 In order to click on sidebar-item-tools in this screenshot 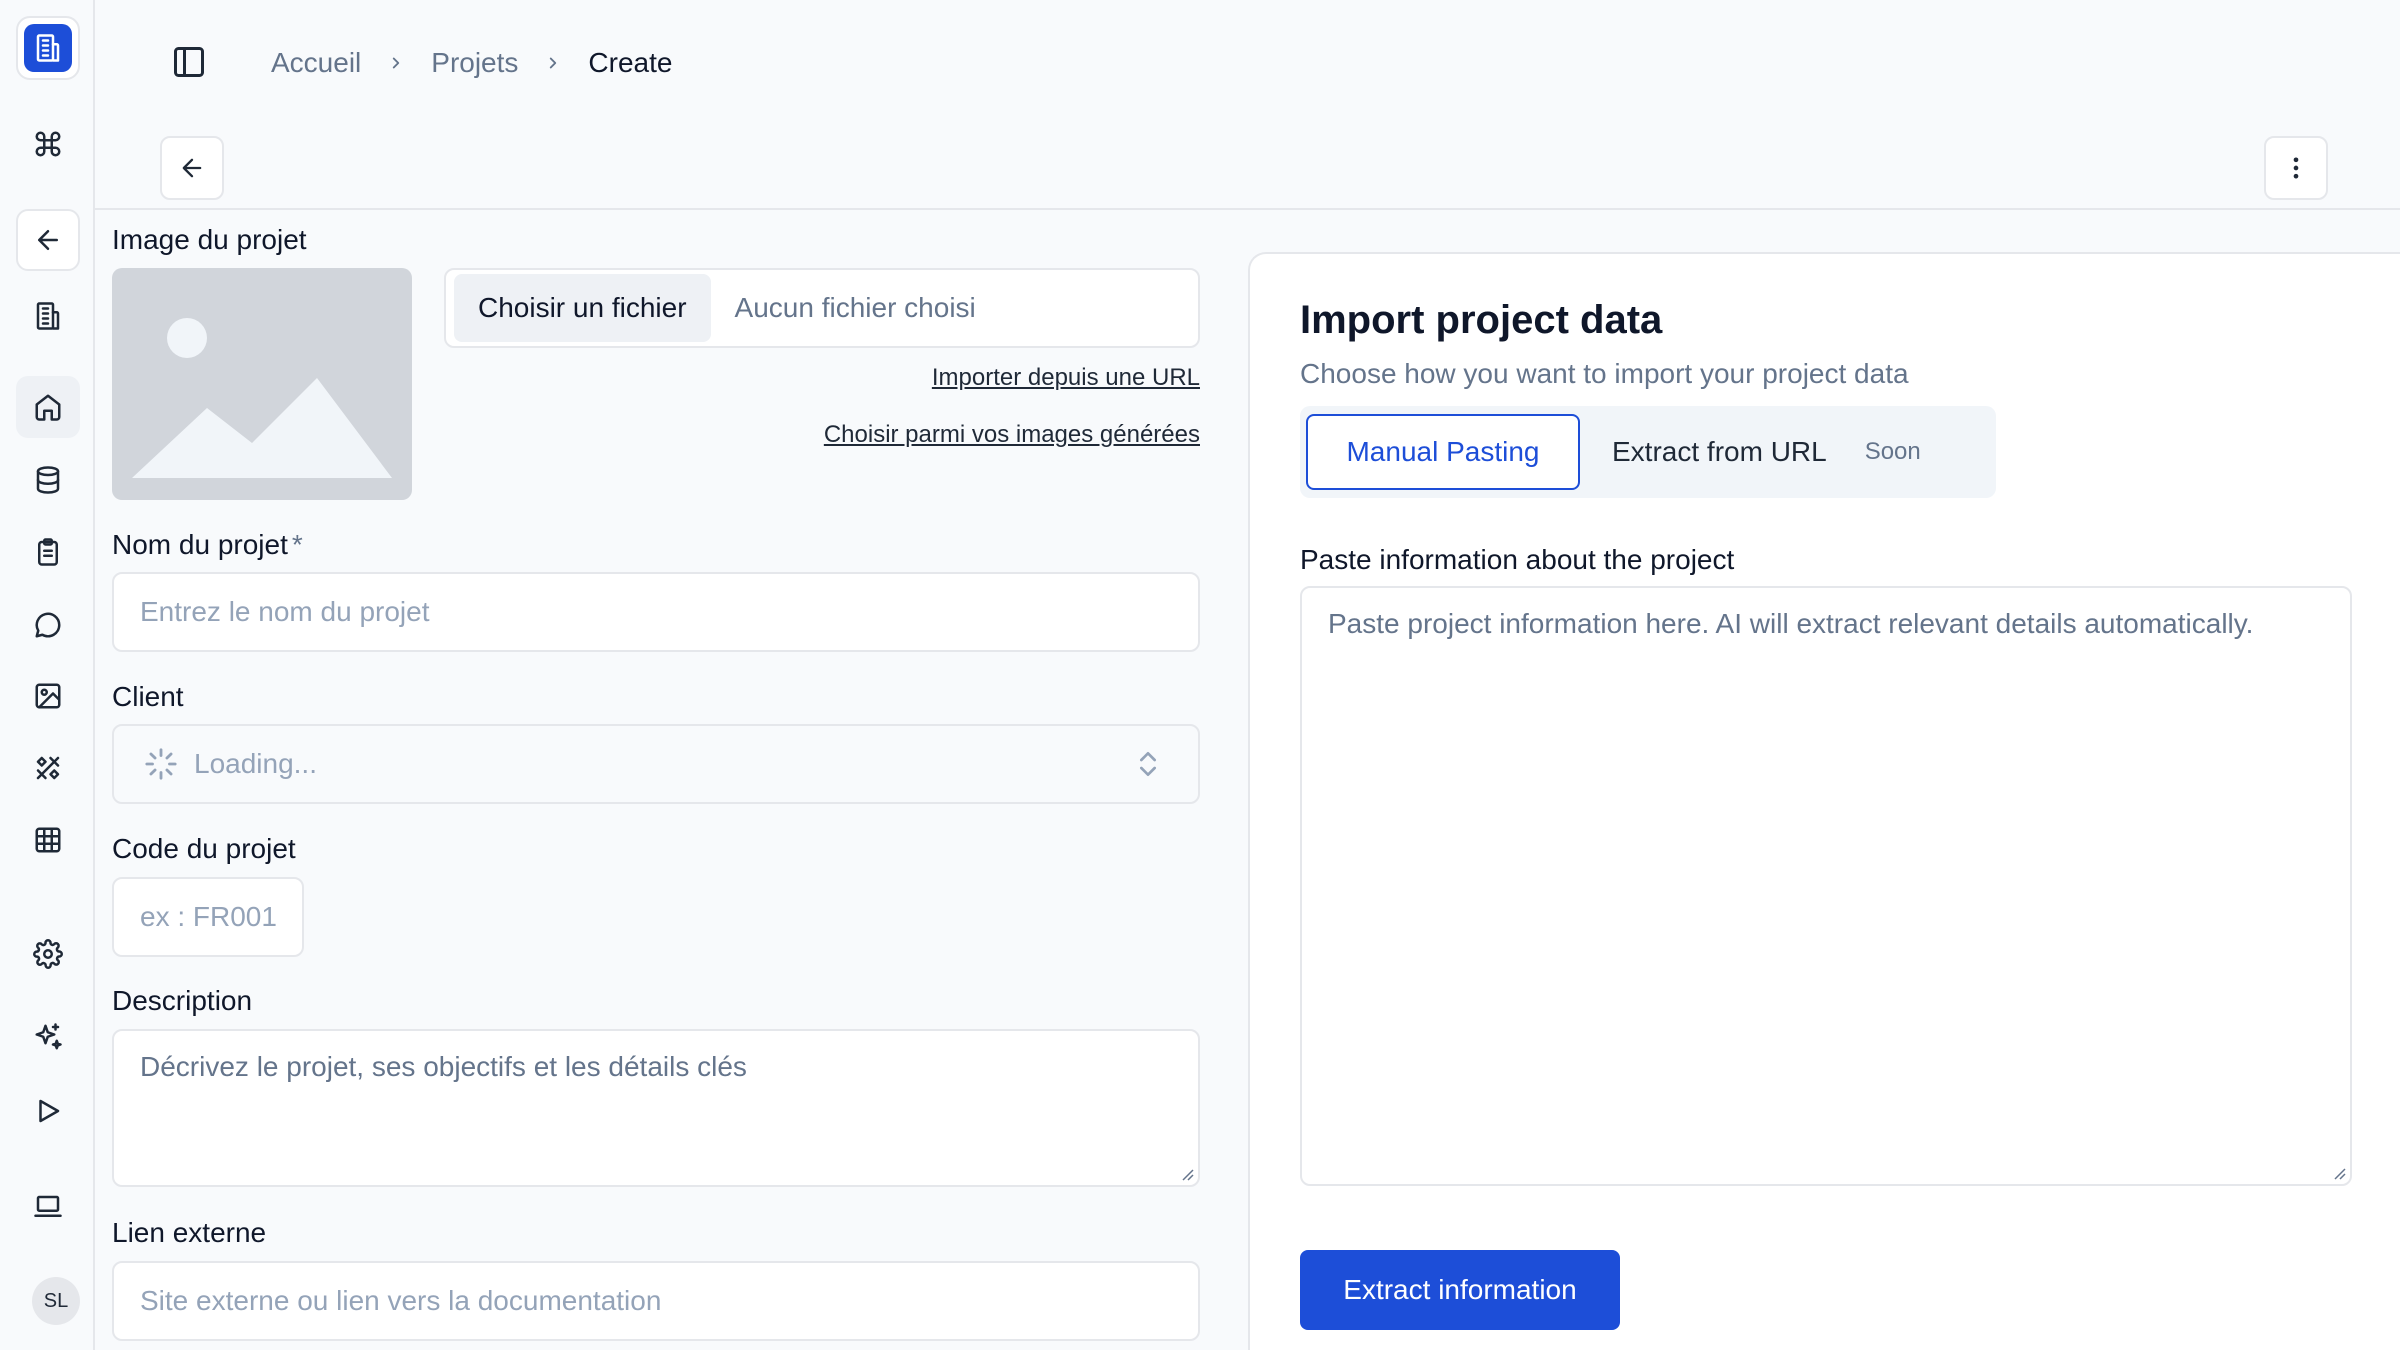, I will do `click(48, 768)`.